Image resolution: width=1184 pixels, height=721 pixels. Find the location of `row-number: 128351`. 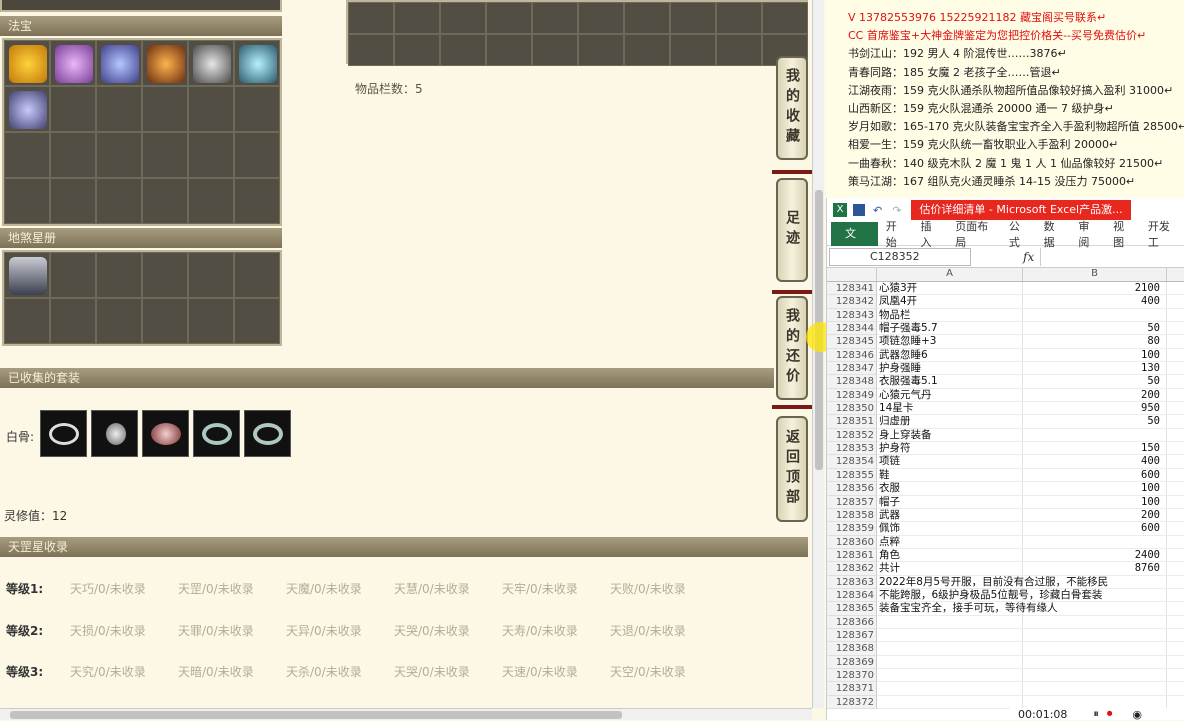

row-number: 128351 is located at coordinates (852, 422).